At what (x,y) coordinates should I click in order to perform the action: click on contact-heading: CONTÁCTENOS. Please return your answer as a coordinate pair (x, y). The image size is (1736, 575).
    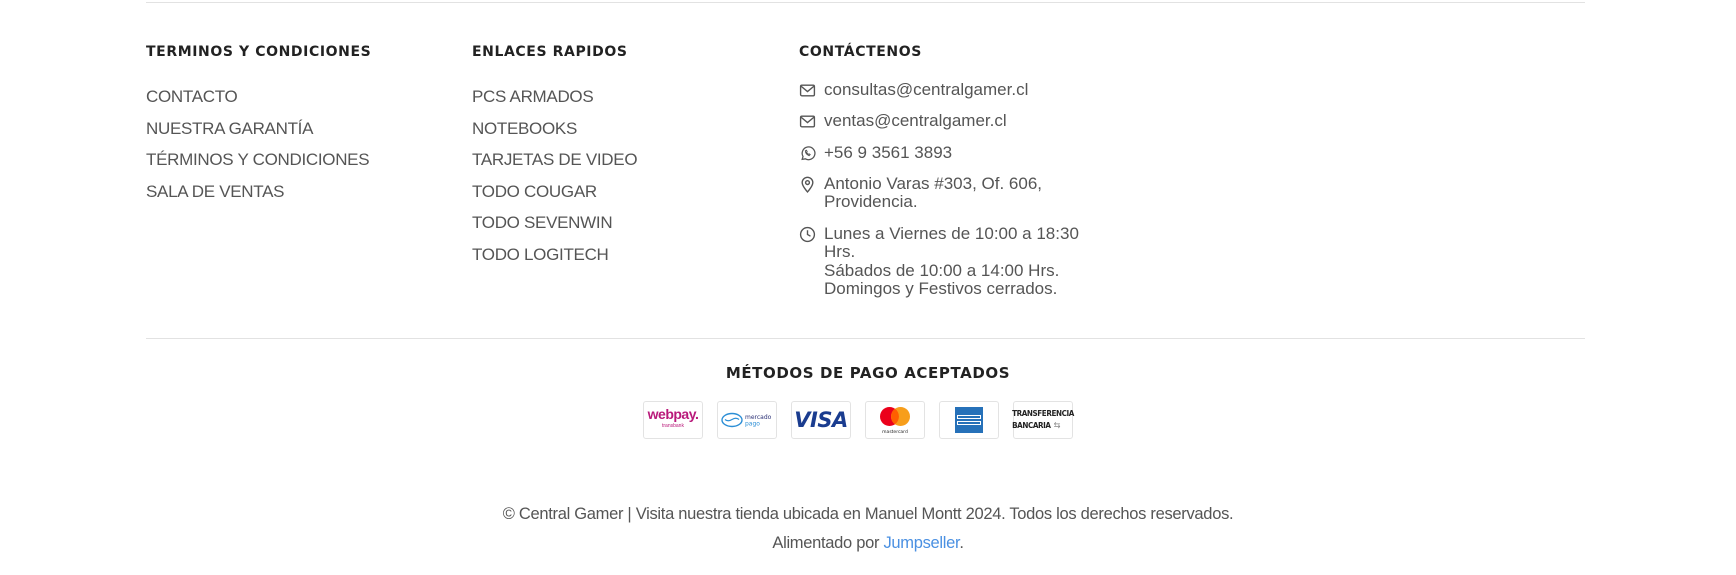
    Looking at the image, I should click on (860, 52).